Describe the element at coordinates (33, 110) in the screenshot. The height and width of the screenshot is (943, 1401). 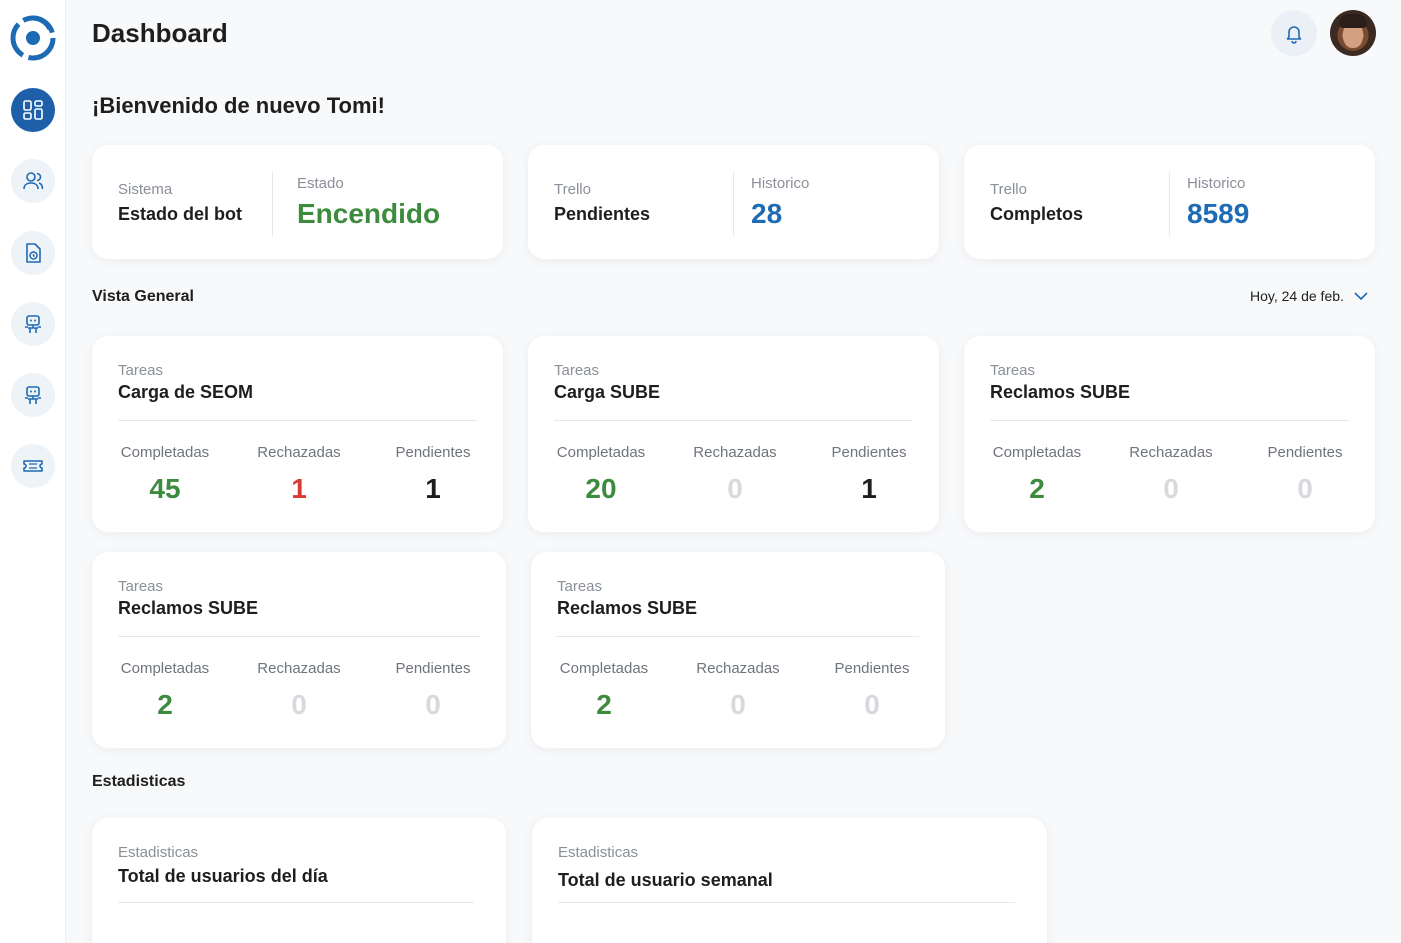
I see `sidebar-item-dashboard` at that location.